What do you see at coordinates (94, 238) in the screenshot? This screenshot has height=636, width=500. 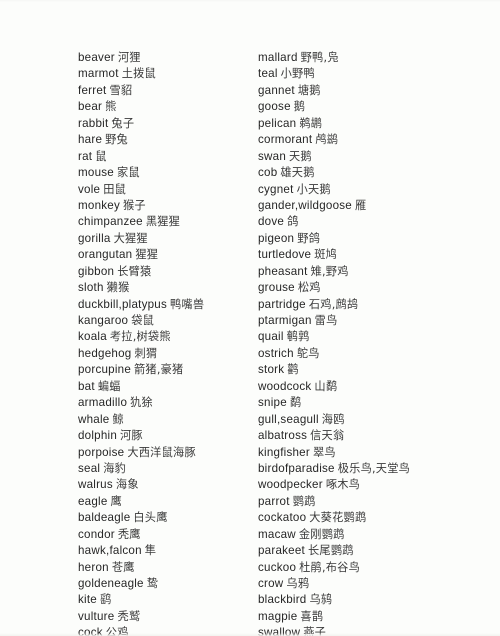 I see `entry-english-term: gorilla` at bounding box center [94, 238].